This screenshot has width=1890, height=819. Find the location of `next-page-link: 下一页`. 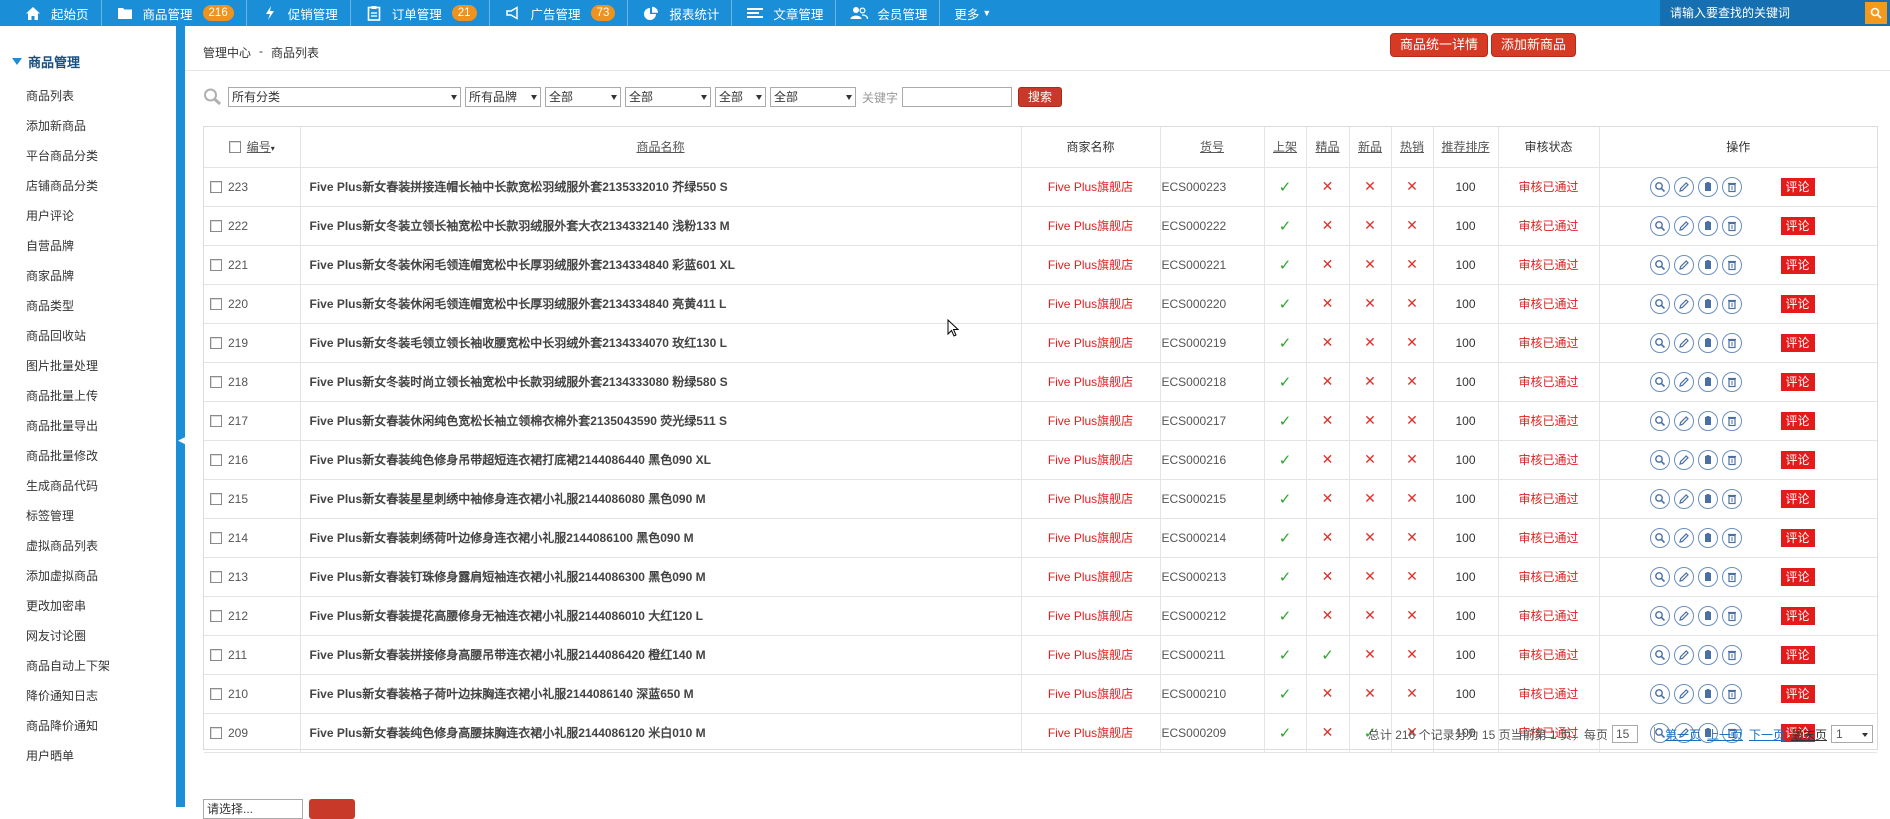

next-page-link: 下一页 is located at coordinates (1767, 734).